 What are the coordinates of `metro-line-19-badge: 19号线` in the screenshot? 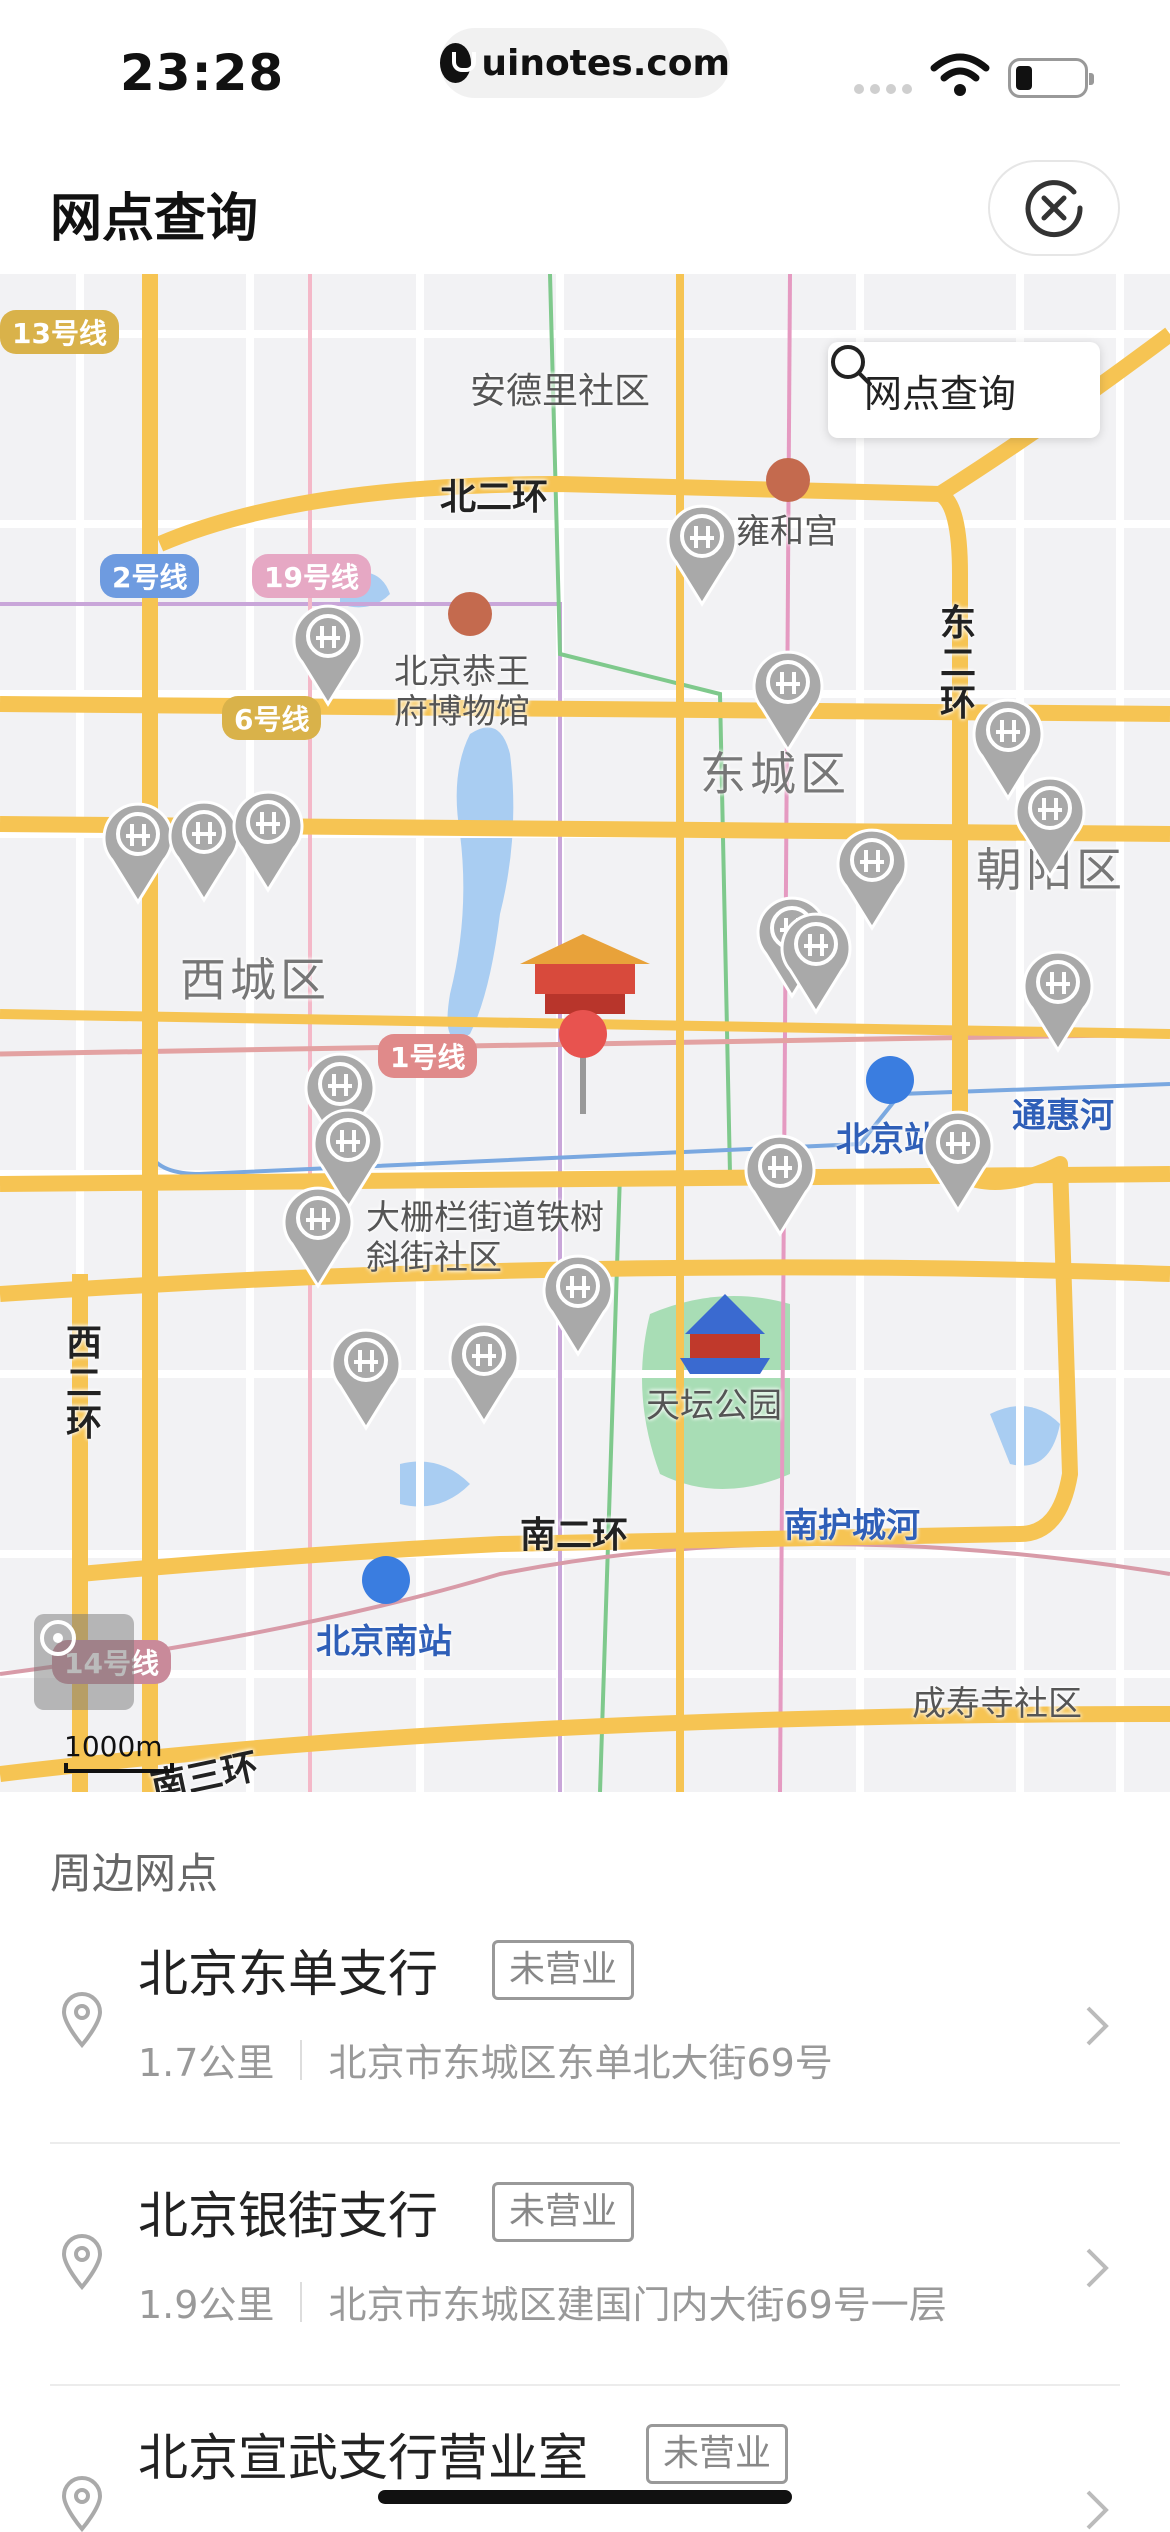 It's located at (311, 576).